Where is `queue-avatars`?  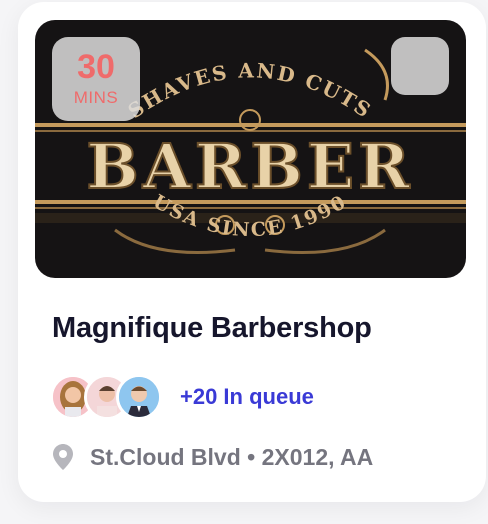 queue-avatars is located at coordinates (106, 397).